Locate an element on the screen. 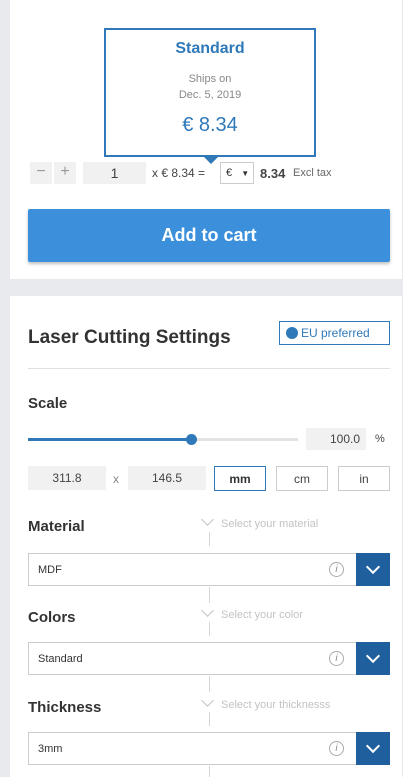 This screenshot has height=777, width=403. scale-slider-fill is located at coordinates (110, 439).